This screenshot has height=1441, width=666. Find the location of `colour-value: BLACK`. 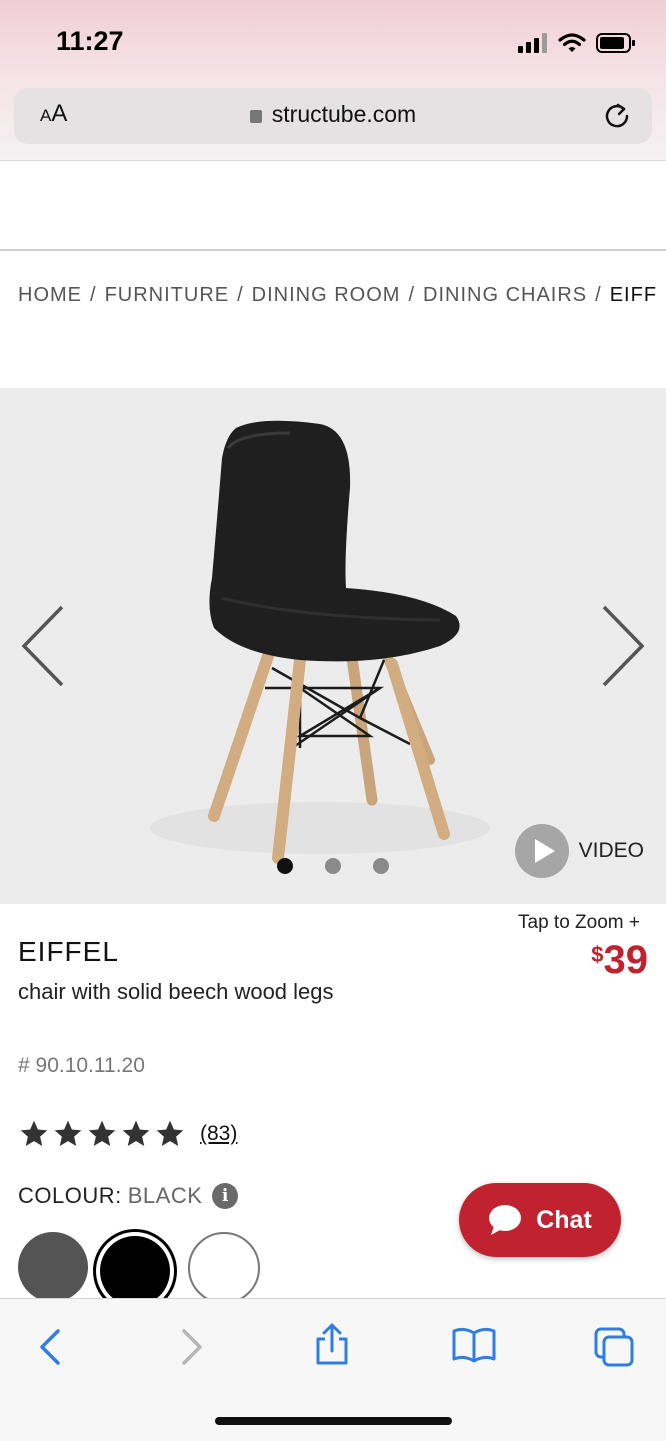

colour-value: BLACK is located at coordinates (165, 1195).